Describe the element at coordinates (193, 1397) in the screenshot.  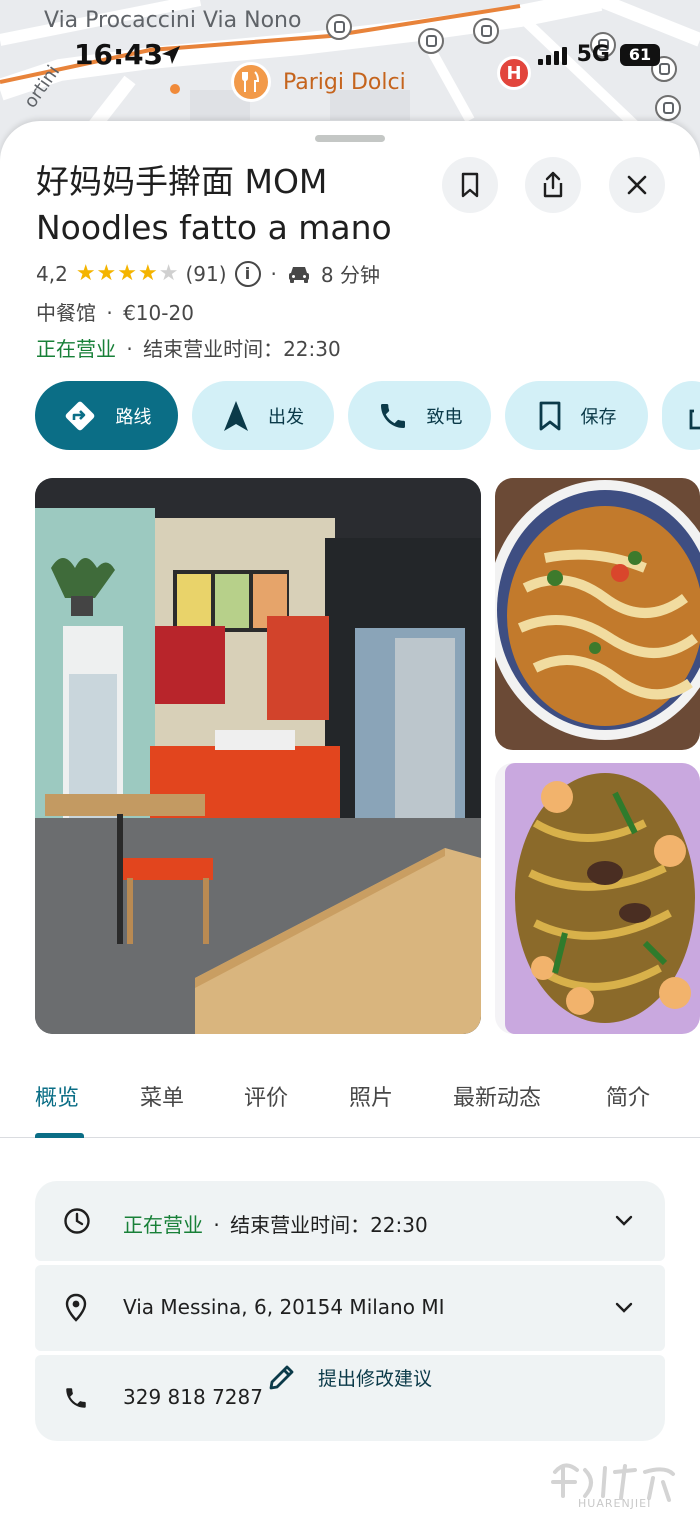
I see `phone-number: 329 818 7287` at that location.